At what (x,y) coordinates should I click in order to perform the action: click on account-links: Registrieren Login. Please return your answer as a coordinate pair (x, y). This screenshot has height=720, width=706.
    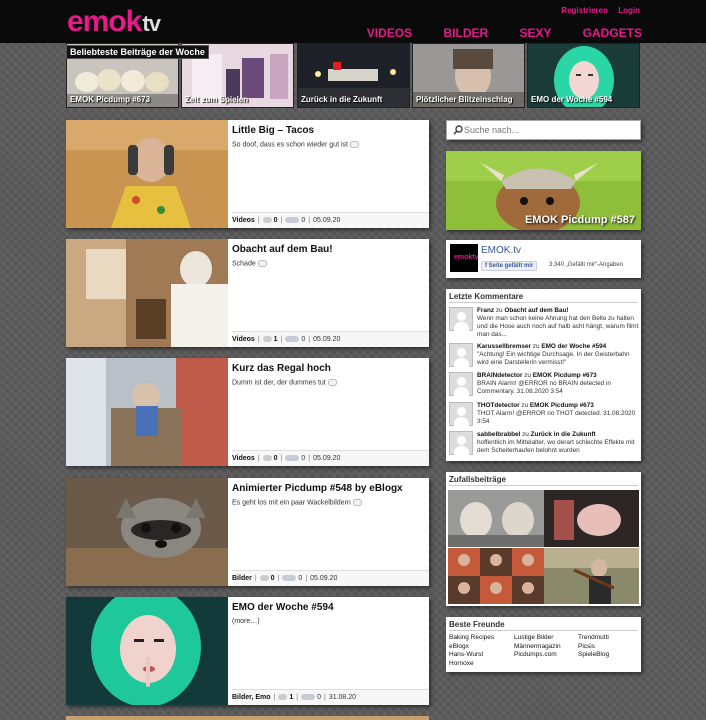
    Looking at the image, I should click on (596, 10).